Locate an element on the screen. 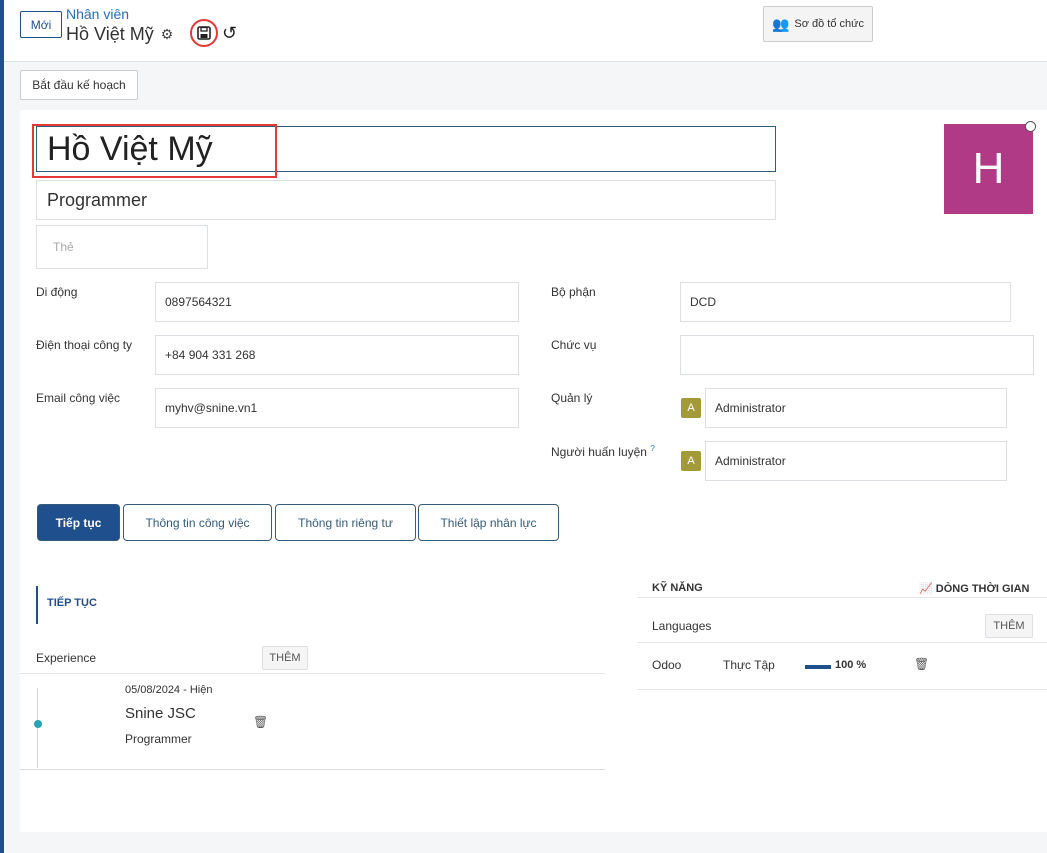 This screenshot has width=1047, height=853. timeline-toggle: 📈 DÒNG THỜI GIAN is located at coordinates (974, 588).